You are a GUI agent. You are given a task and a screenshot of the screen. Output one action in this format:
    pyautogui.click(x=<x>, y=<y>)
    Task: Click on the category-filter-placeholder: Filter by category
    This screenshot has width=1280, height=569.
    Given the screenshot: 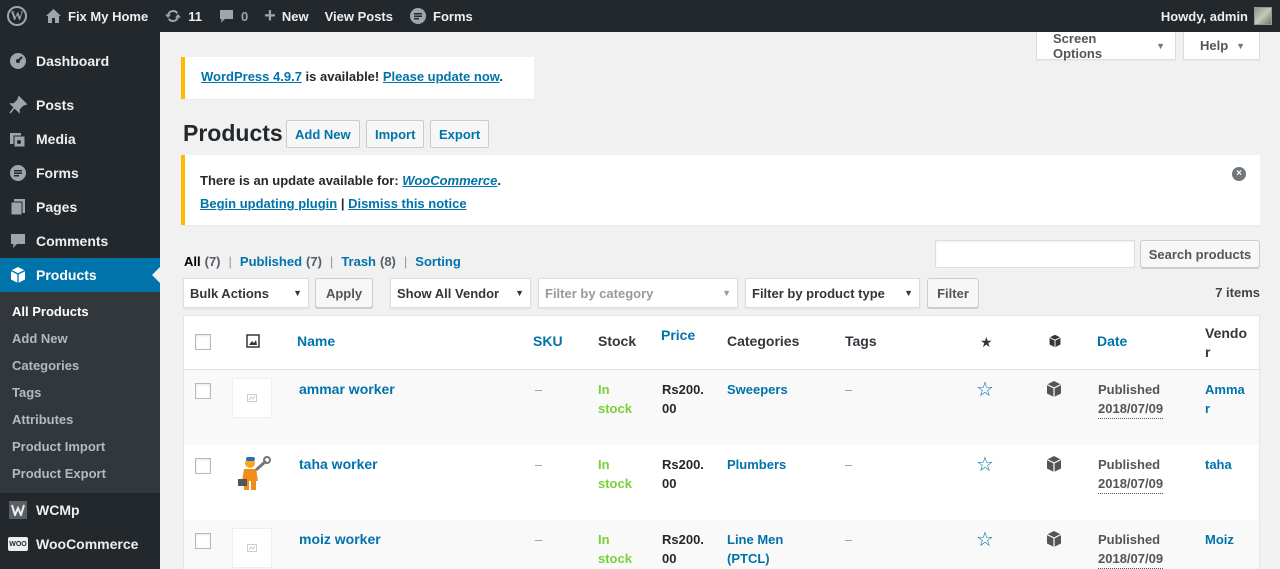 What is the action you would take?
    pyautogui.click(x=599, y=293)
    